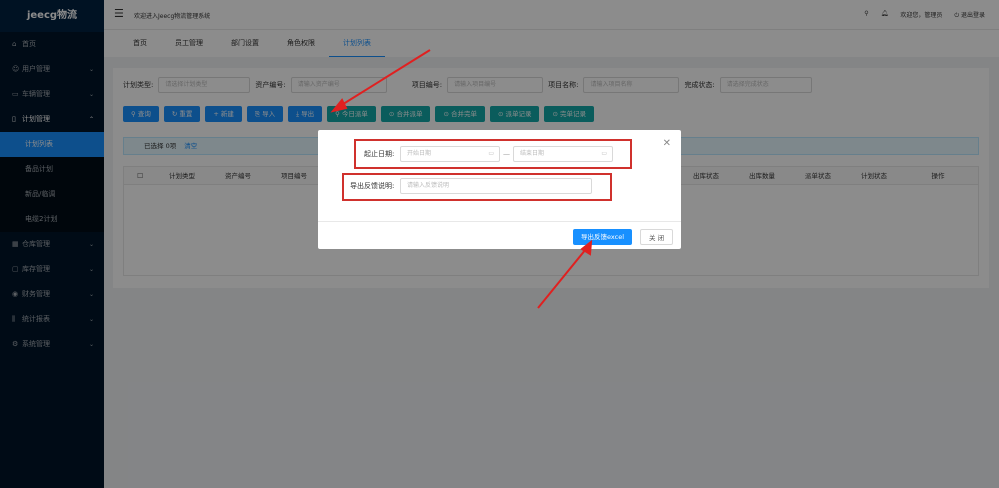 The image size is (999, 488). I want to click on arrow-to-export-excel, so click(562, 278).